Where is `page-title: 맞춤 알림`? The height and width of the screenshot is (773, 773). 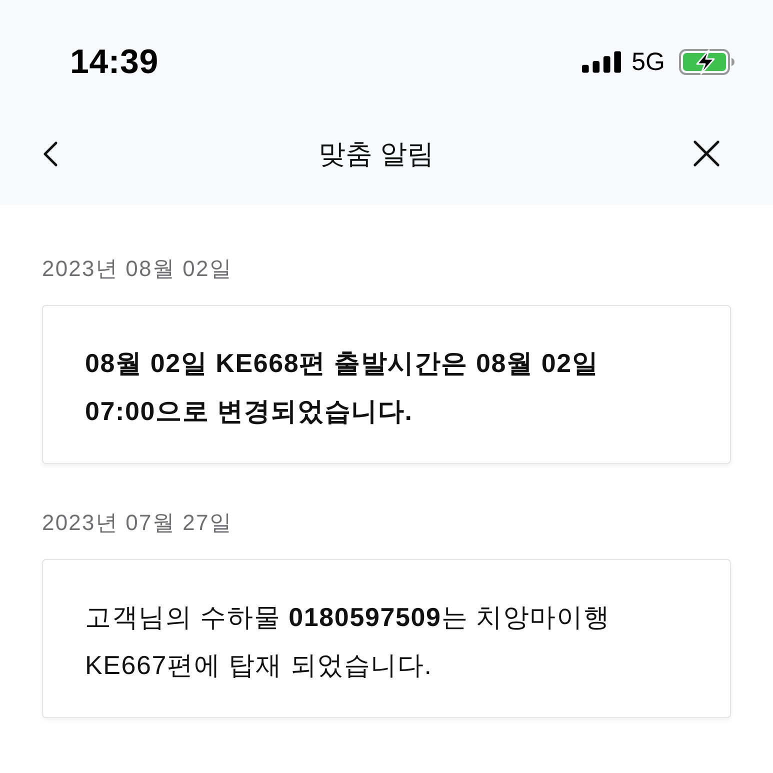
page-title: 맞춤 알림 is located at coordinates (376, 154).